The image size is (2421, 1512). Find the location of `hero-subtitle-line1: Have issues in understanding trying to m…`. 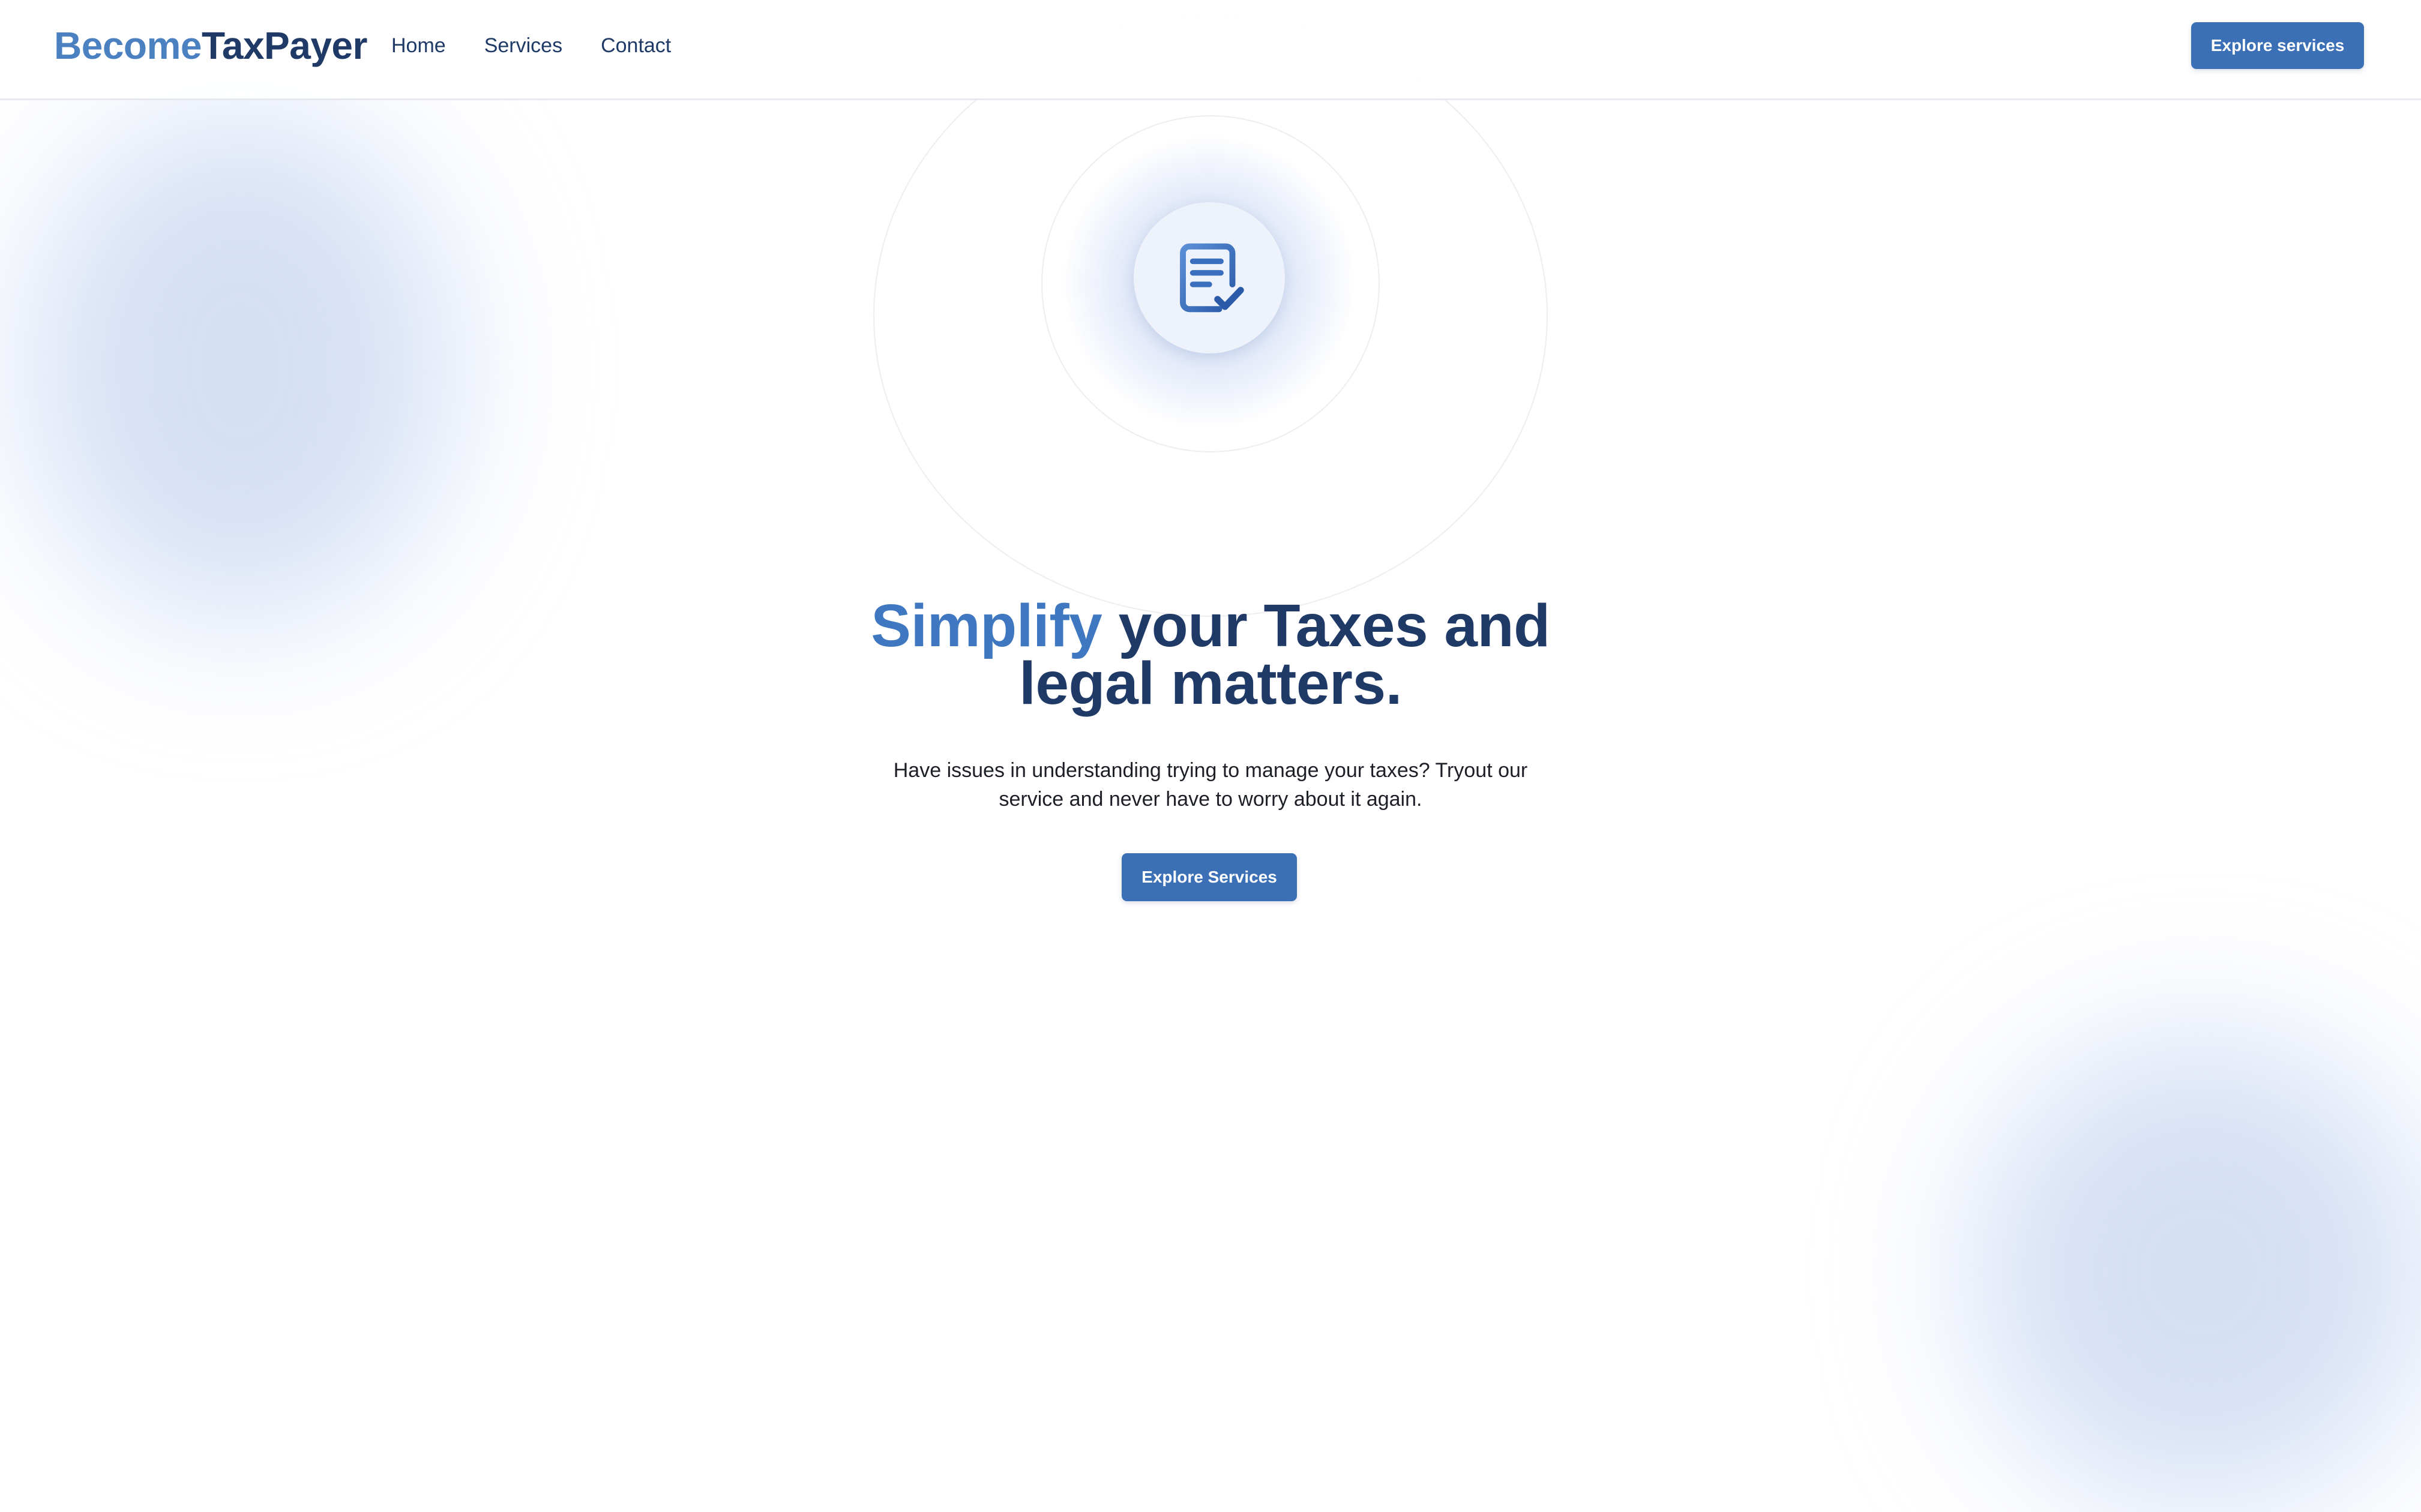

hero-subtitle-line1: Have issues in understanding trying to m… is located at coordinates (1210, 770).